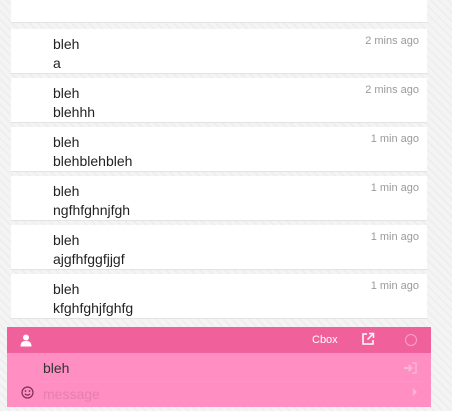 This screenshot has height=411, width=452. I want to click on message-input, so click(223, 394).